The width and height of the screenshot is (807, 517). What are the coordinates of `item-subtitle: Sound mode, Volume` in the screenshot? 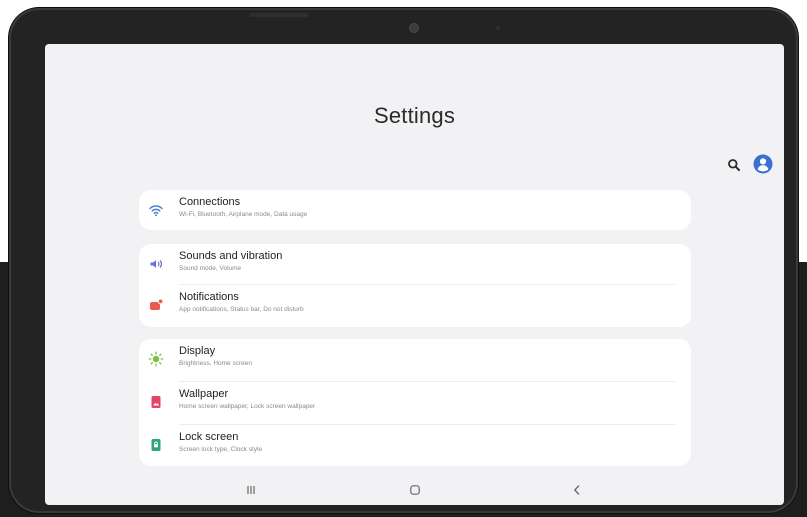 It's located at (210, 268).